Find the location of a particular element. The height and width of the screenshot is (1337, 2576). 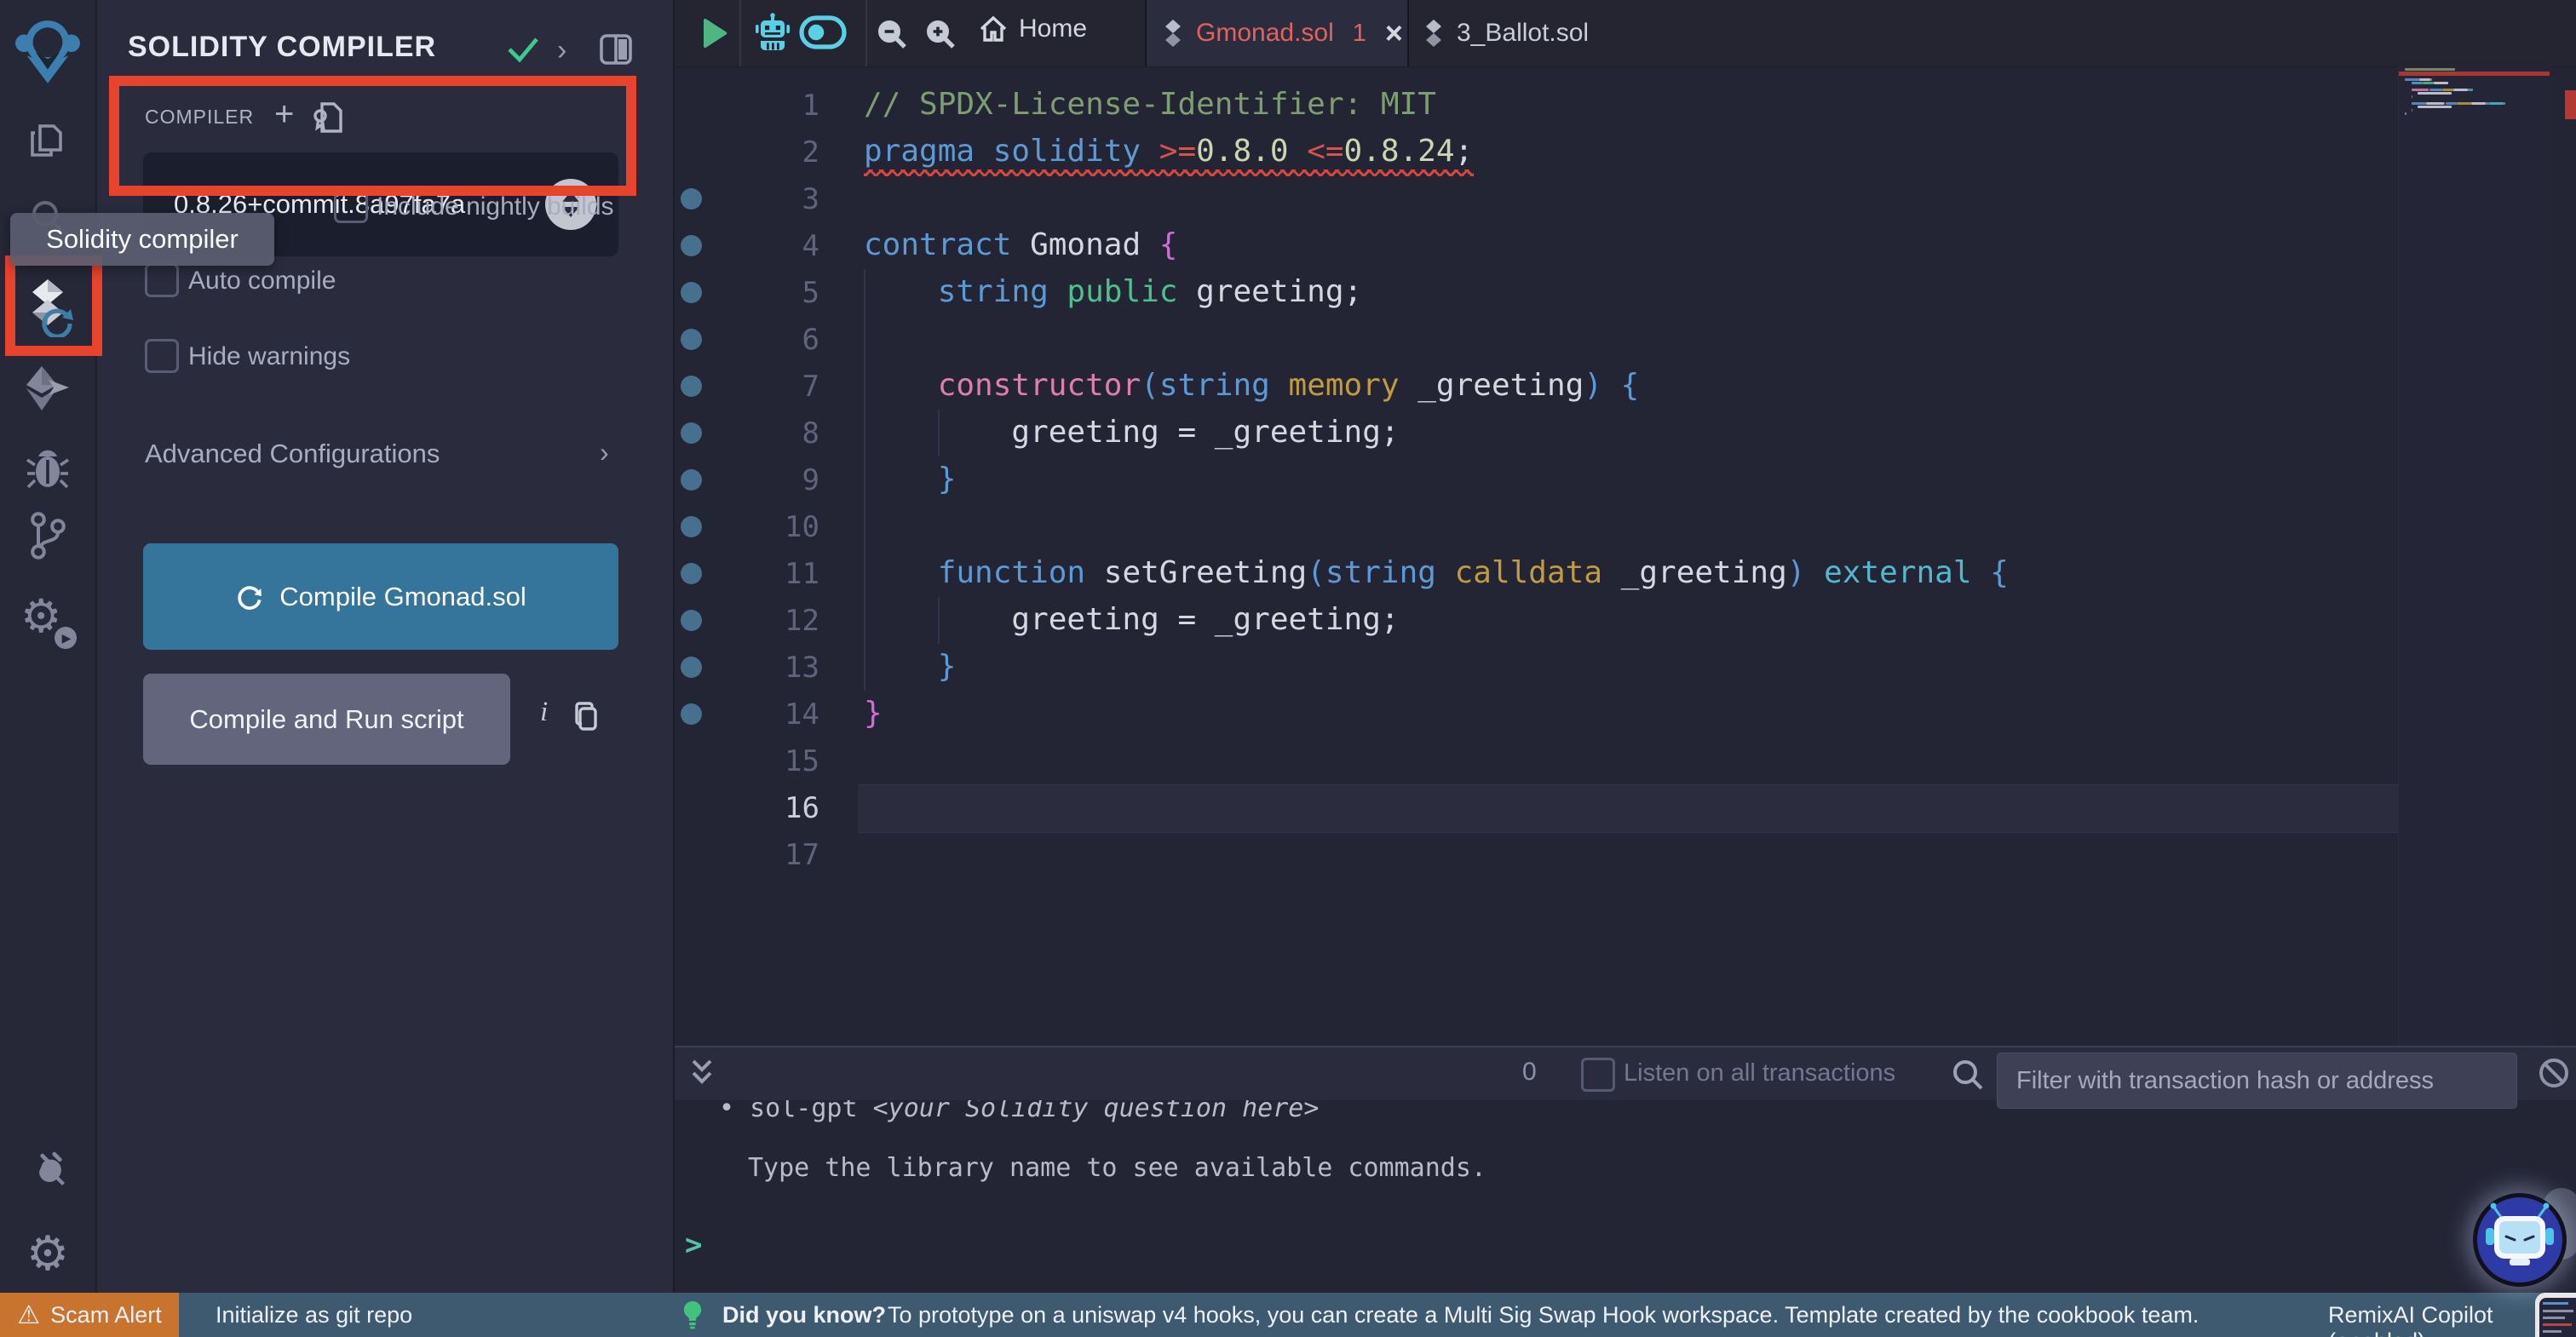

line-number: 6 is located at coordinates (811, 340).